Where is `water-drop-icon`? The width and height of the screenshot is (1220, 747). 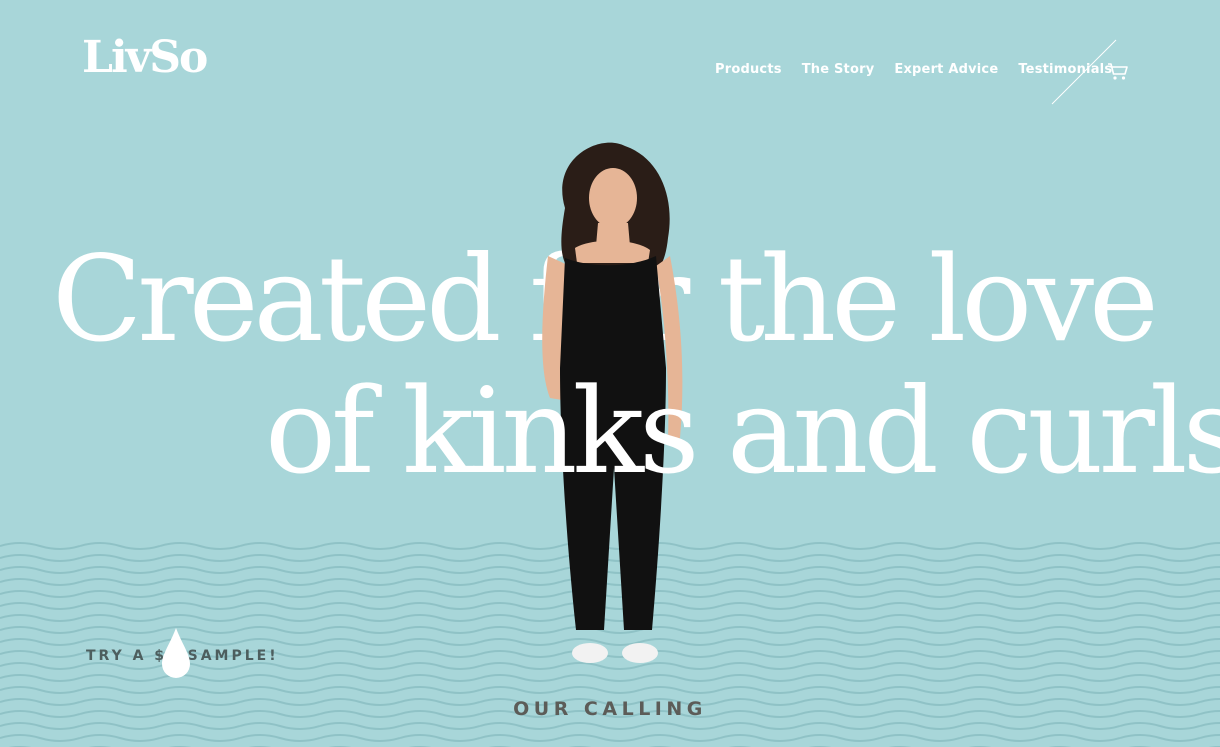
water-drop-icon is located at coordinates (176, 653).